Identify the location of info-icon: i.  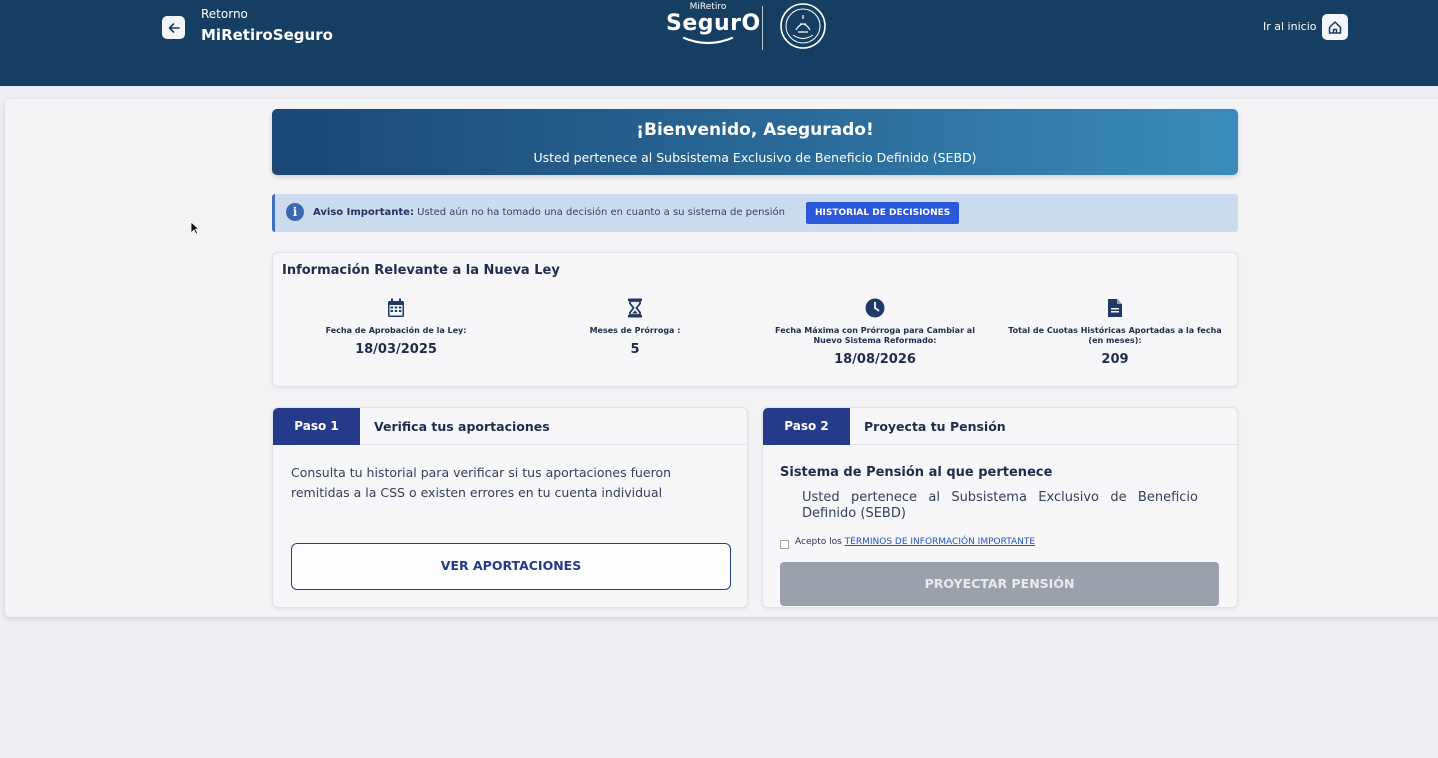
(295, 212).